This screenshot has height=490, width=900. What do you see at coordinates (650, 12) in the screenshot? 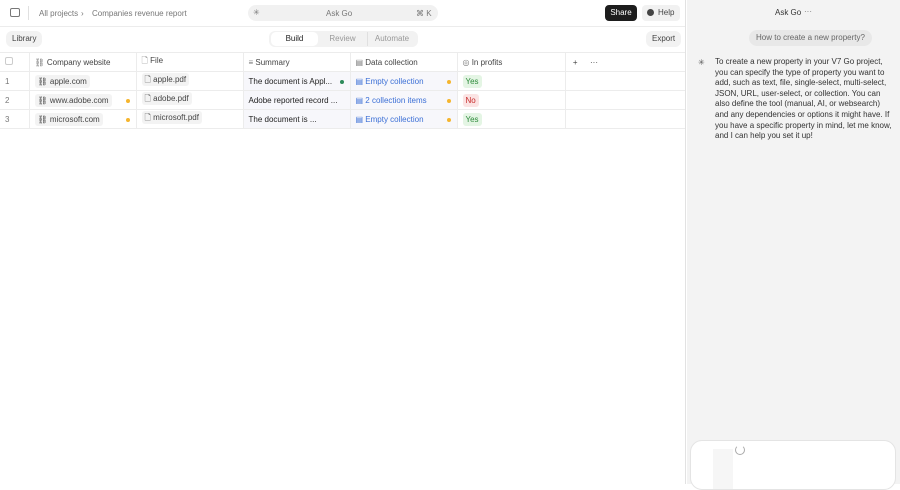
I see `help-icon` at bounding box center [650, 12].